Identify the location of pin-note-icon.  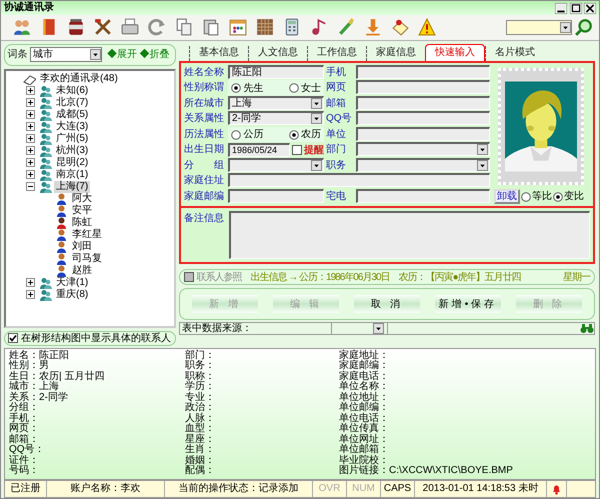
(400, 27).